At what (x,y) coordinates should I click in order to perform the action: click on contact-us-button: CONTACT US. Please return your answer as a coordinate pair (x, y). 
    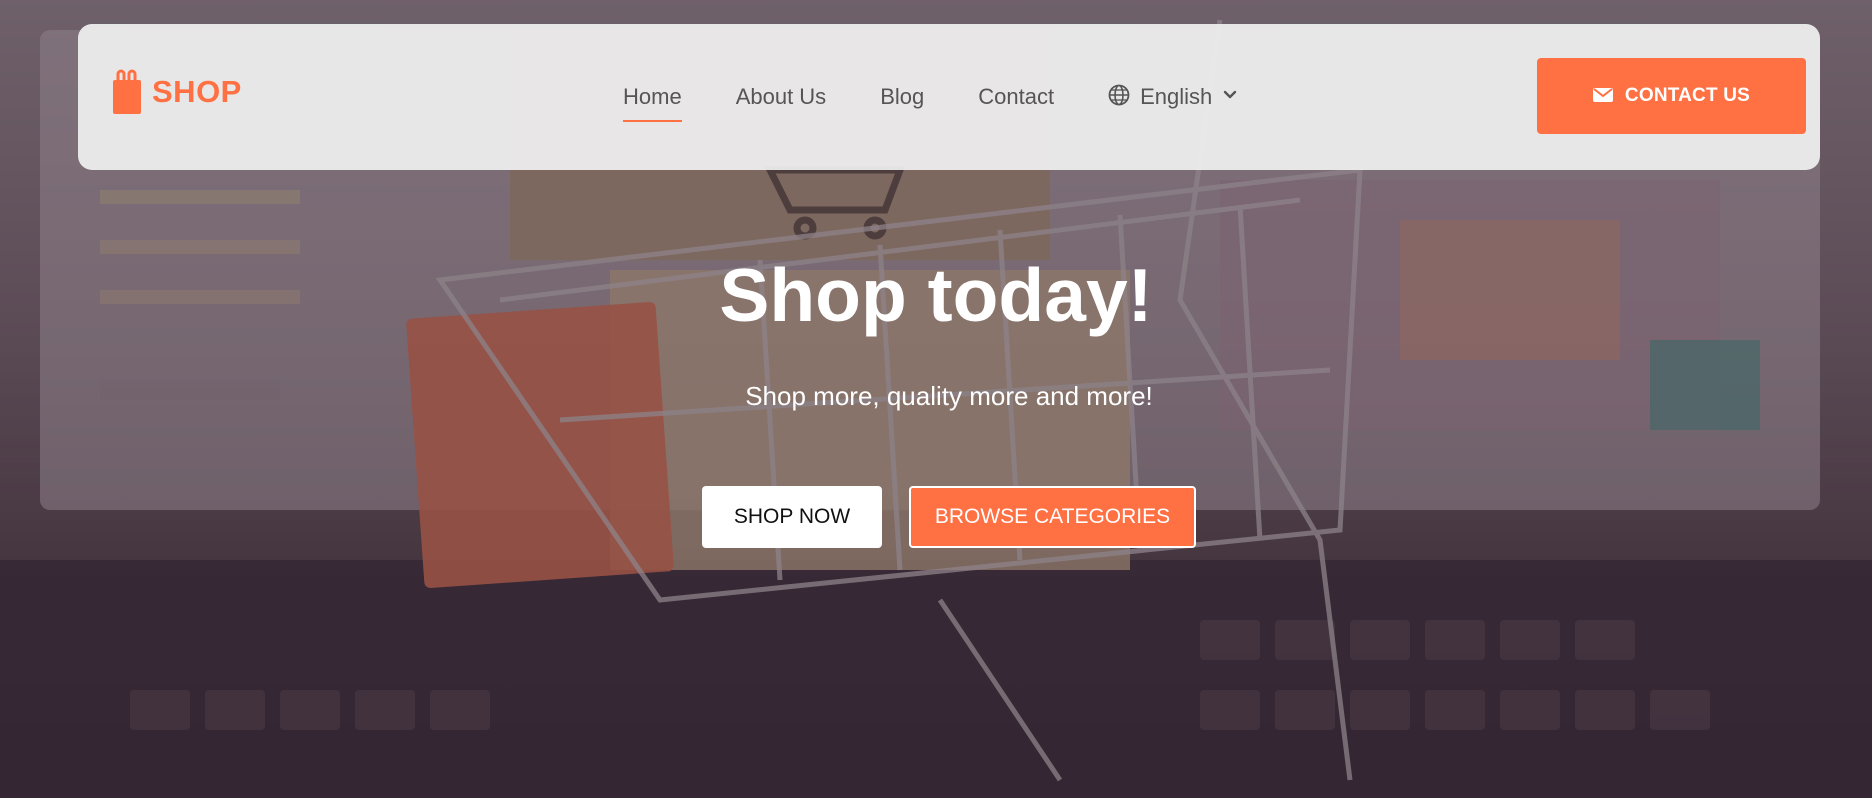
    Looking at the image, I should click on (1671, 96).